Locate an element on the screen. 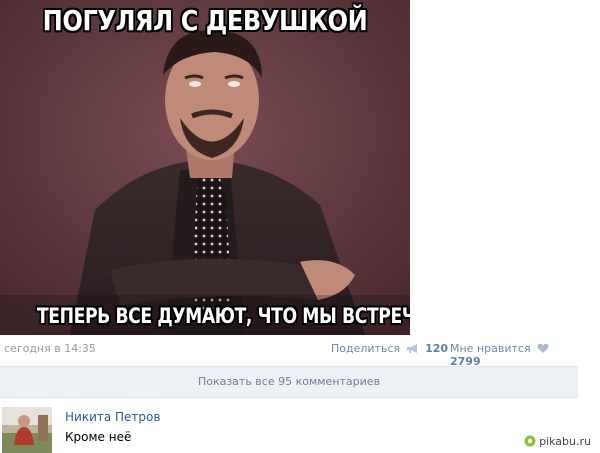 Image resolution: width=600 pixels, height=453 pixels. like-label: Мне нравится is located at coordinates (490, 348).